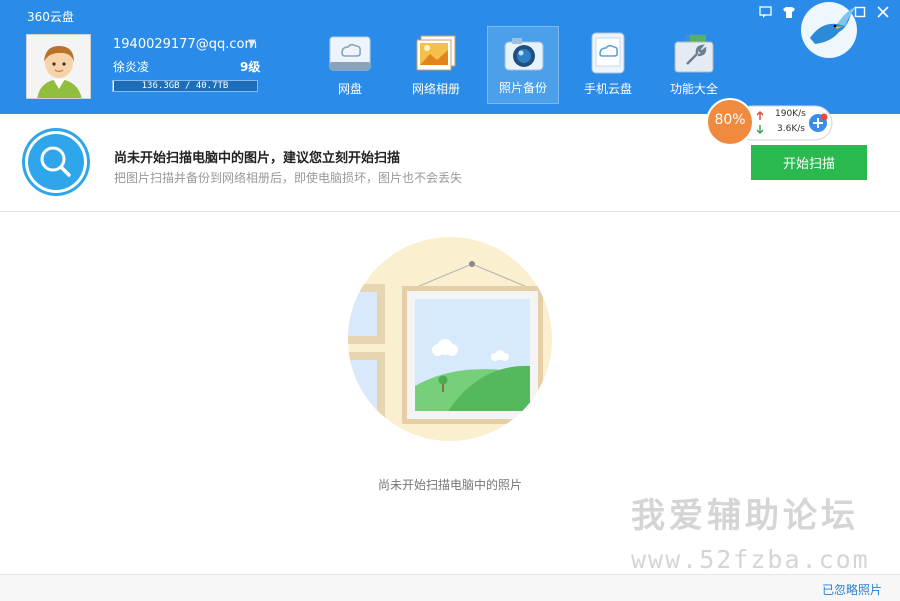 This screenshot has height=601, width=900. Describe the element at coordinates (50, 17) in the screenshot. I see `app-title: 360云盘` at that location.